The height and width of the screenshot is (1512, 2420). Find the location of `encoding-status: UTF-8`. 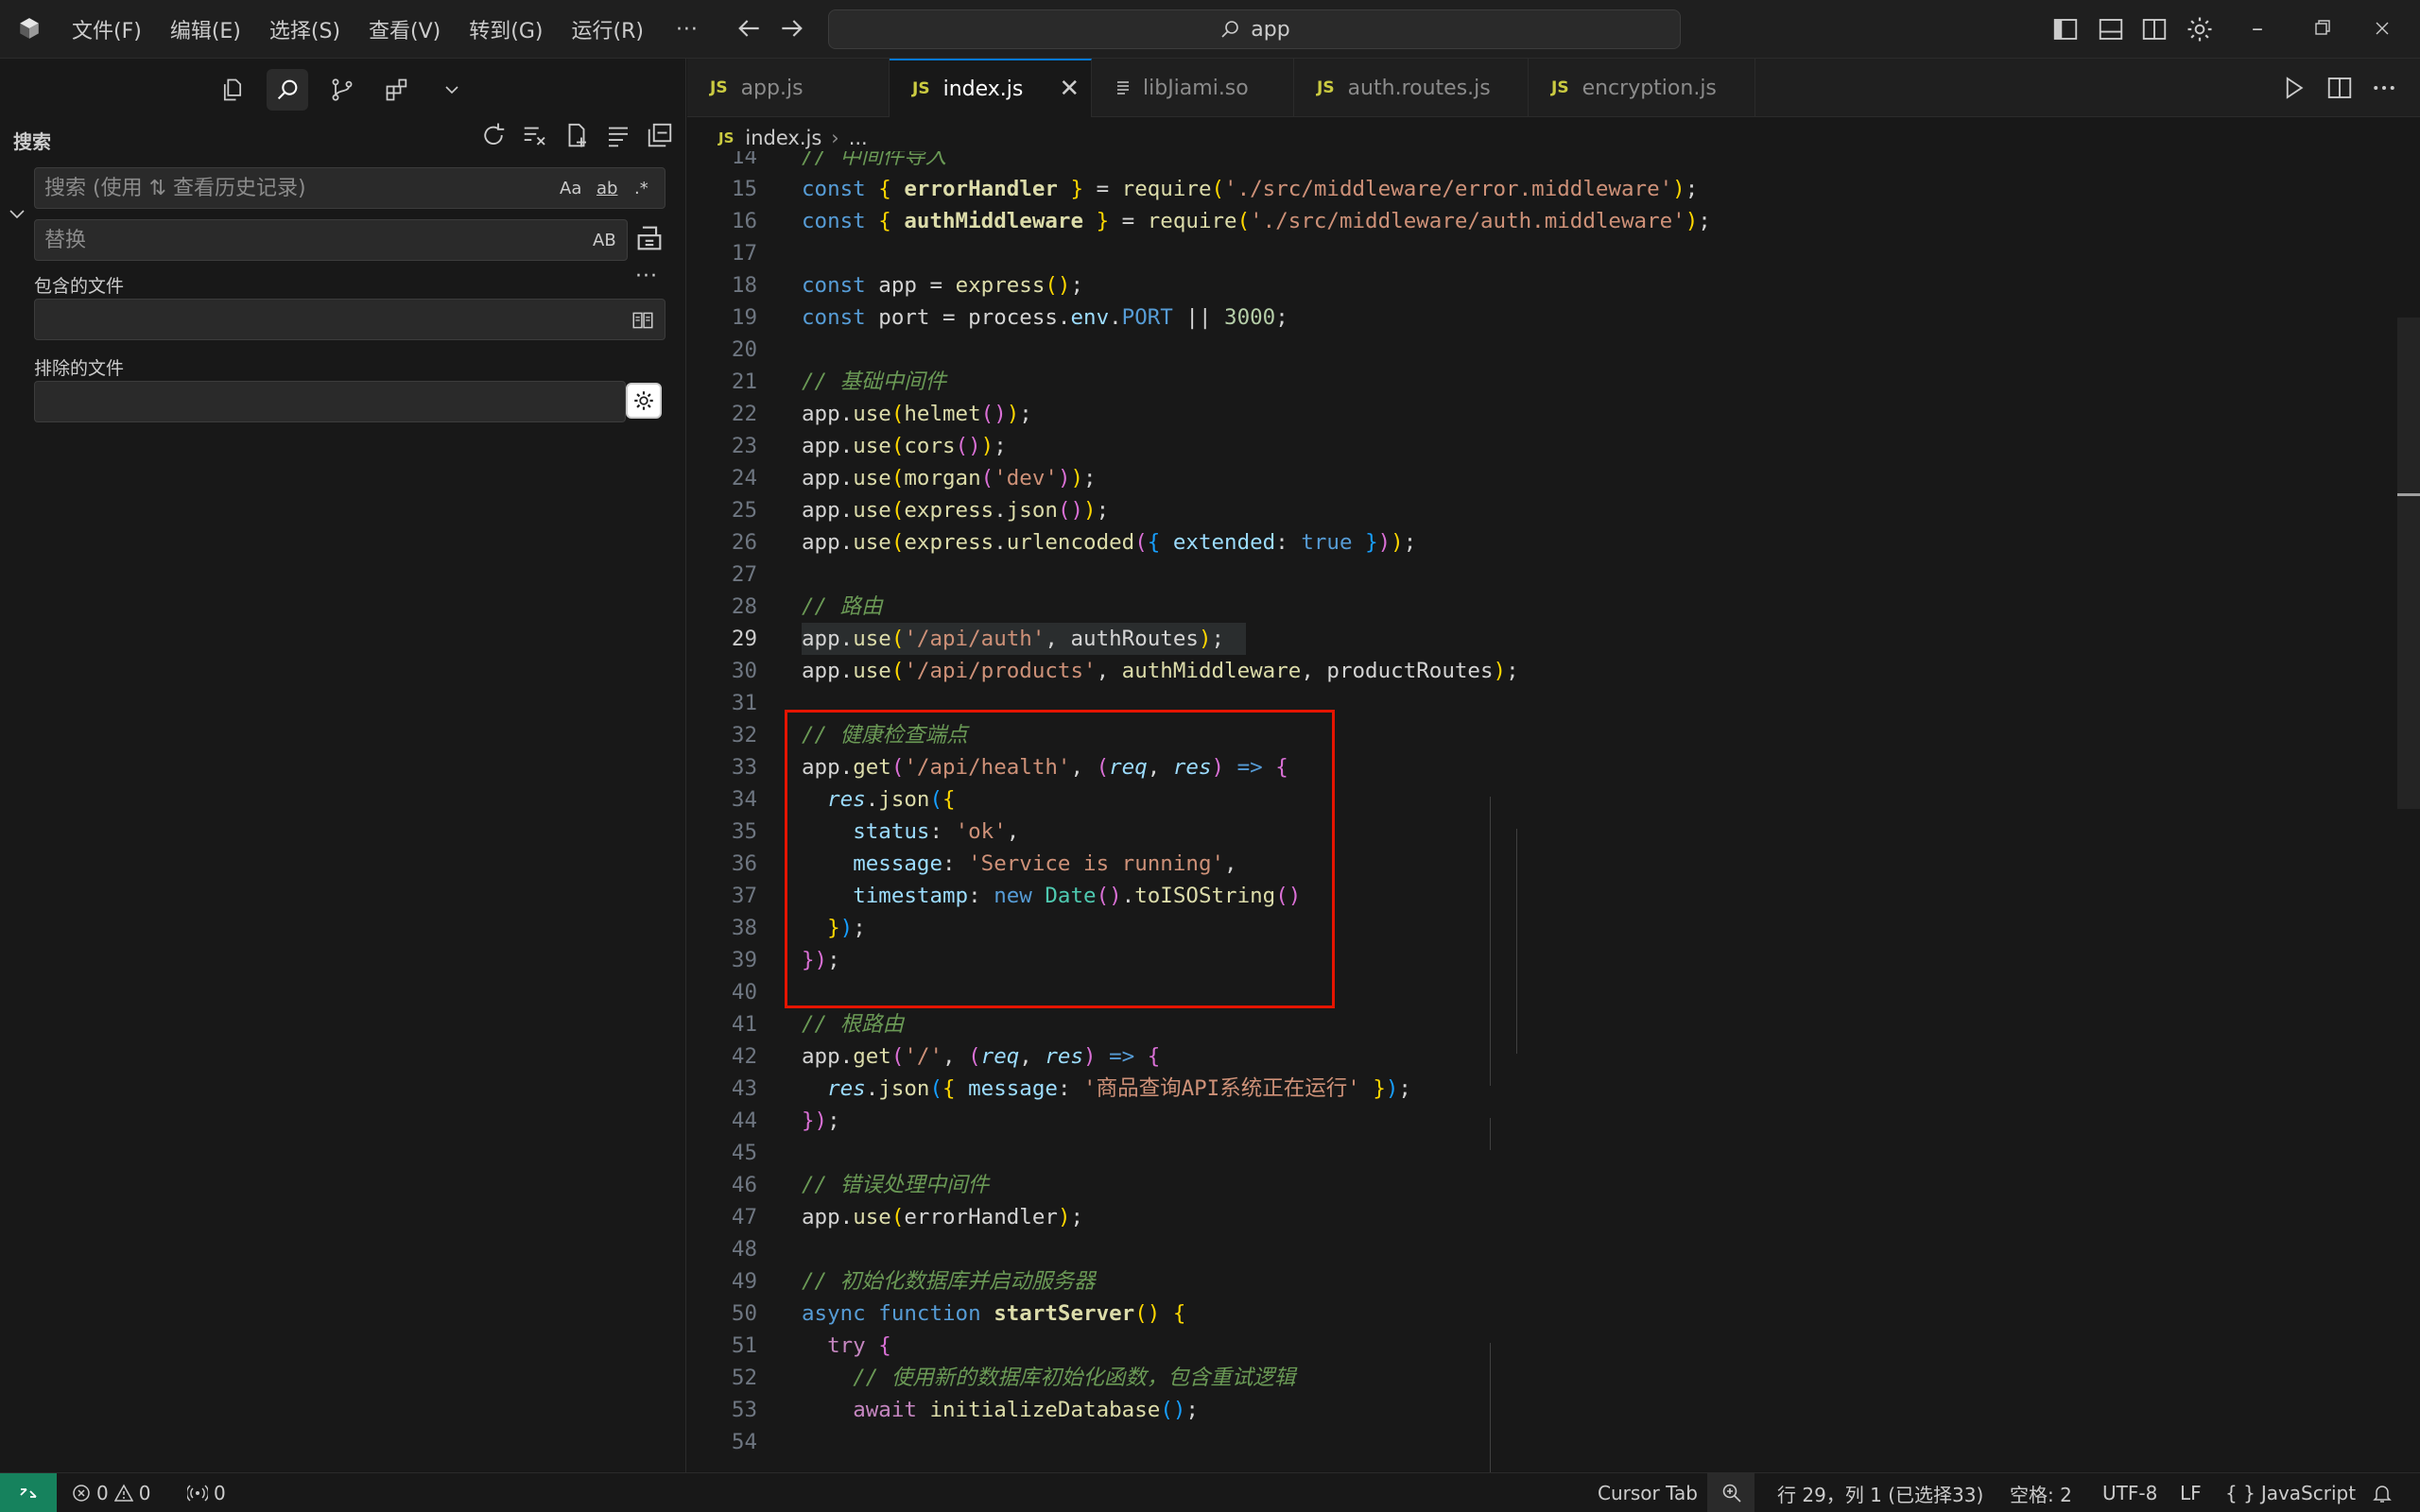

encoding-status: UTF-8 is located at coordinates (2129, 1492).